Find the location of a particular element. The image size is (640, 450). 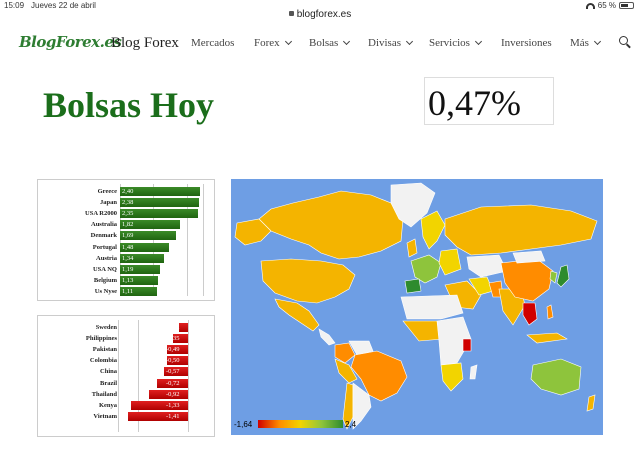

ranking-row: Brazil -0,72 is located at coordinates (126, 383).